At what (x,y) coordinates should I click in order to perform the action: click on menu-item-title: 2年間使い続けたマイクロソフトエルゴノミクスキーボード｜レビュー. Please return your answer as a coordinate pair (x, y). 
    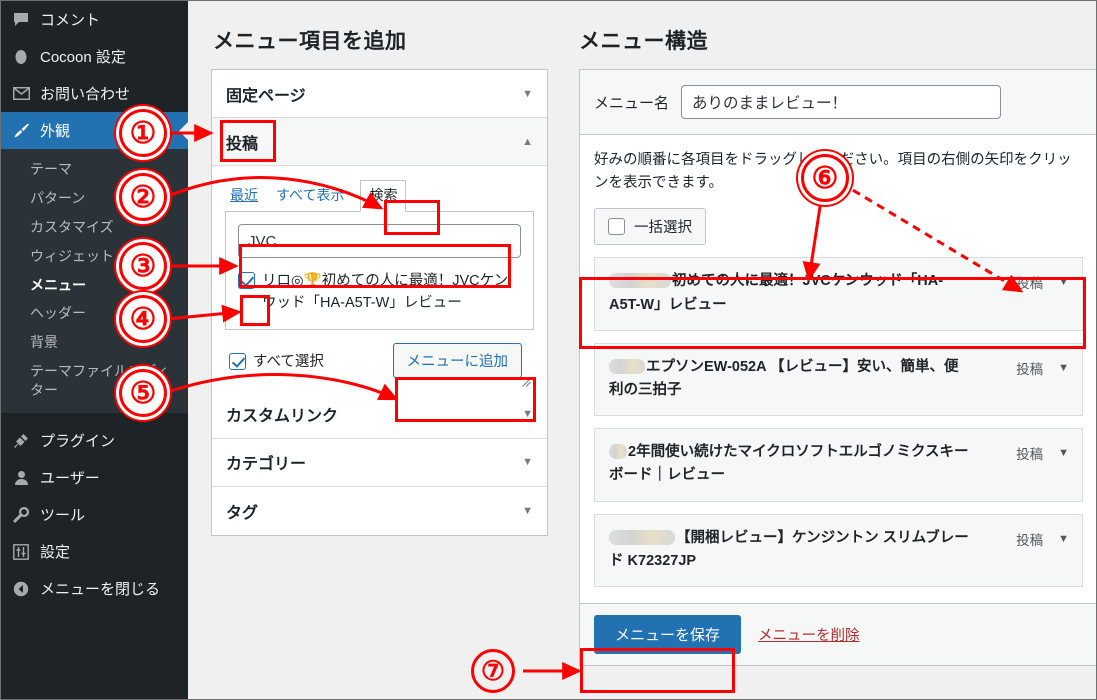
    Looking at the image, I should click on (789, 464).